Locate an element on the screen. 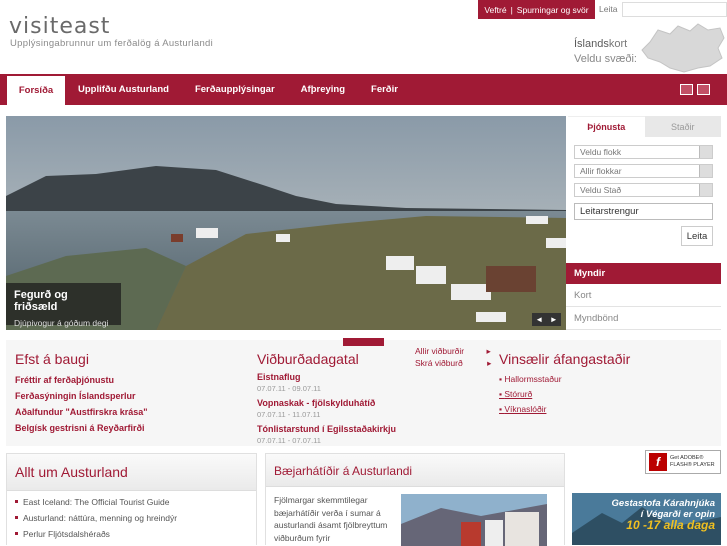 This screenshot has height=546, width=727. event-date: 07.07.11 - 09.07.11 is located at coordinates (289, 388).